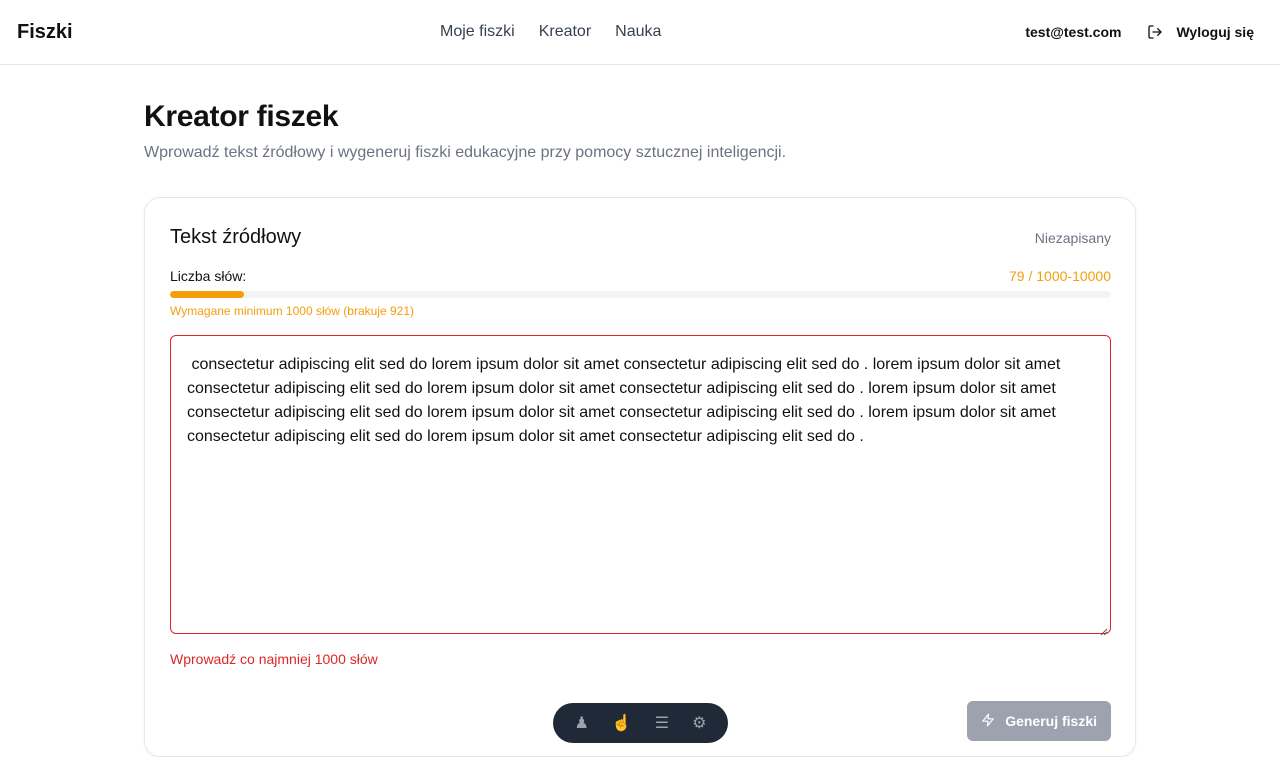 This screenshot has width=1280, height=757. Describe the element at coordinates (1072, 237) in the screenshot. I see `save-status: Niezapisany` at that location.